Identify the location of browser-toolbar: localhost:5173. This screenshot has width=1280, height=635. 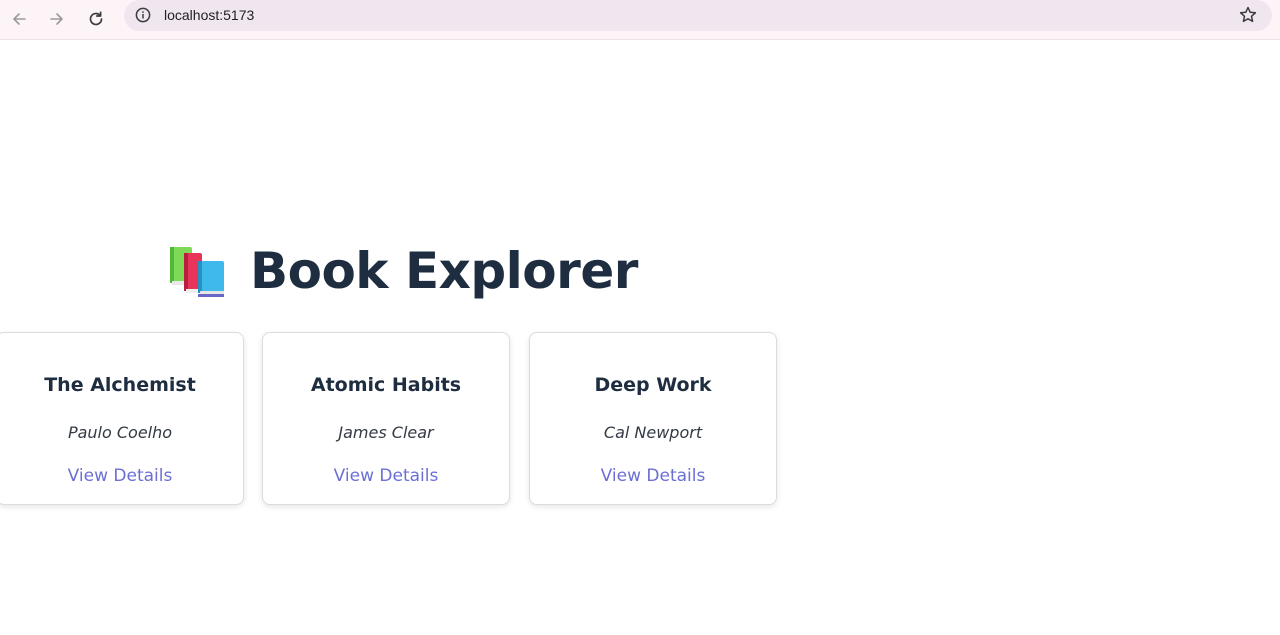
(640, 20).